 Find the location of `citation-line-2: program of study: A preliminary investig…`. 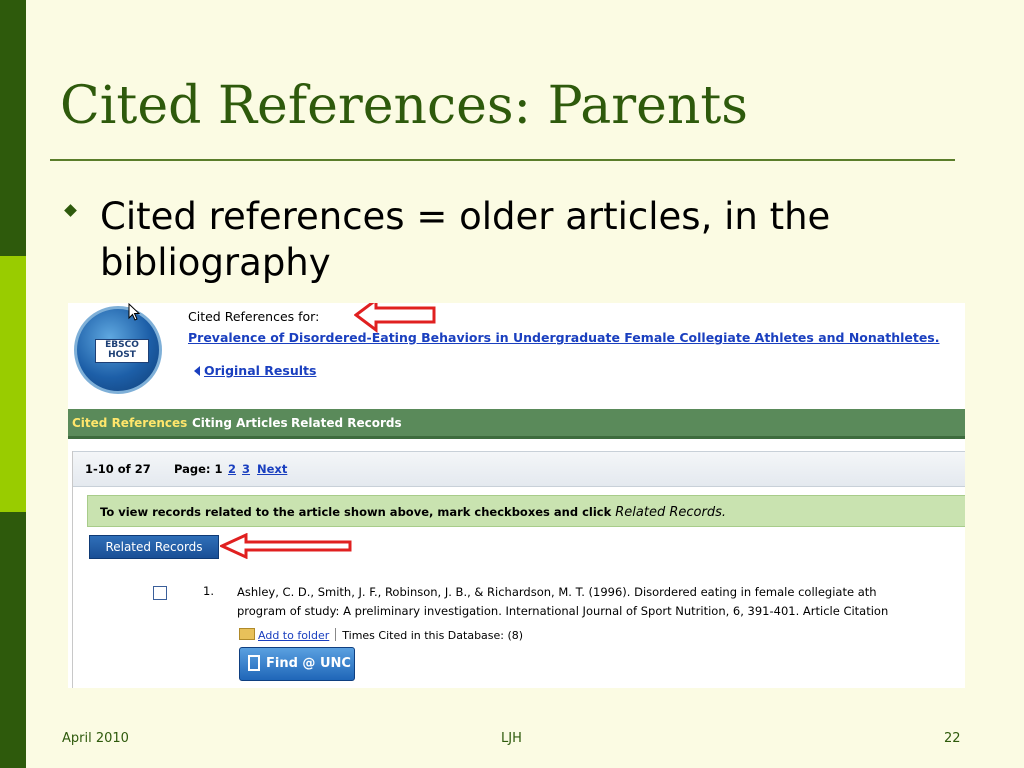

citation-line-2: program of study: A preliminary investig… is located at coordinates (563, 611).